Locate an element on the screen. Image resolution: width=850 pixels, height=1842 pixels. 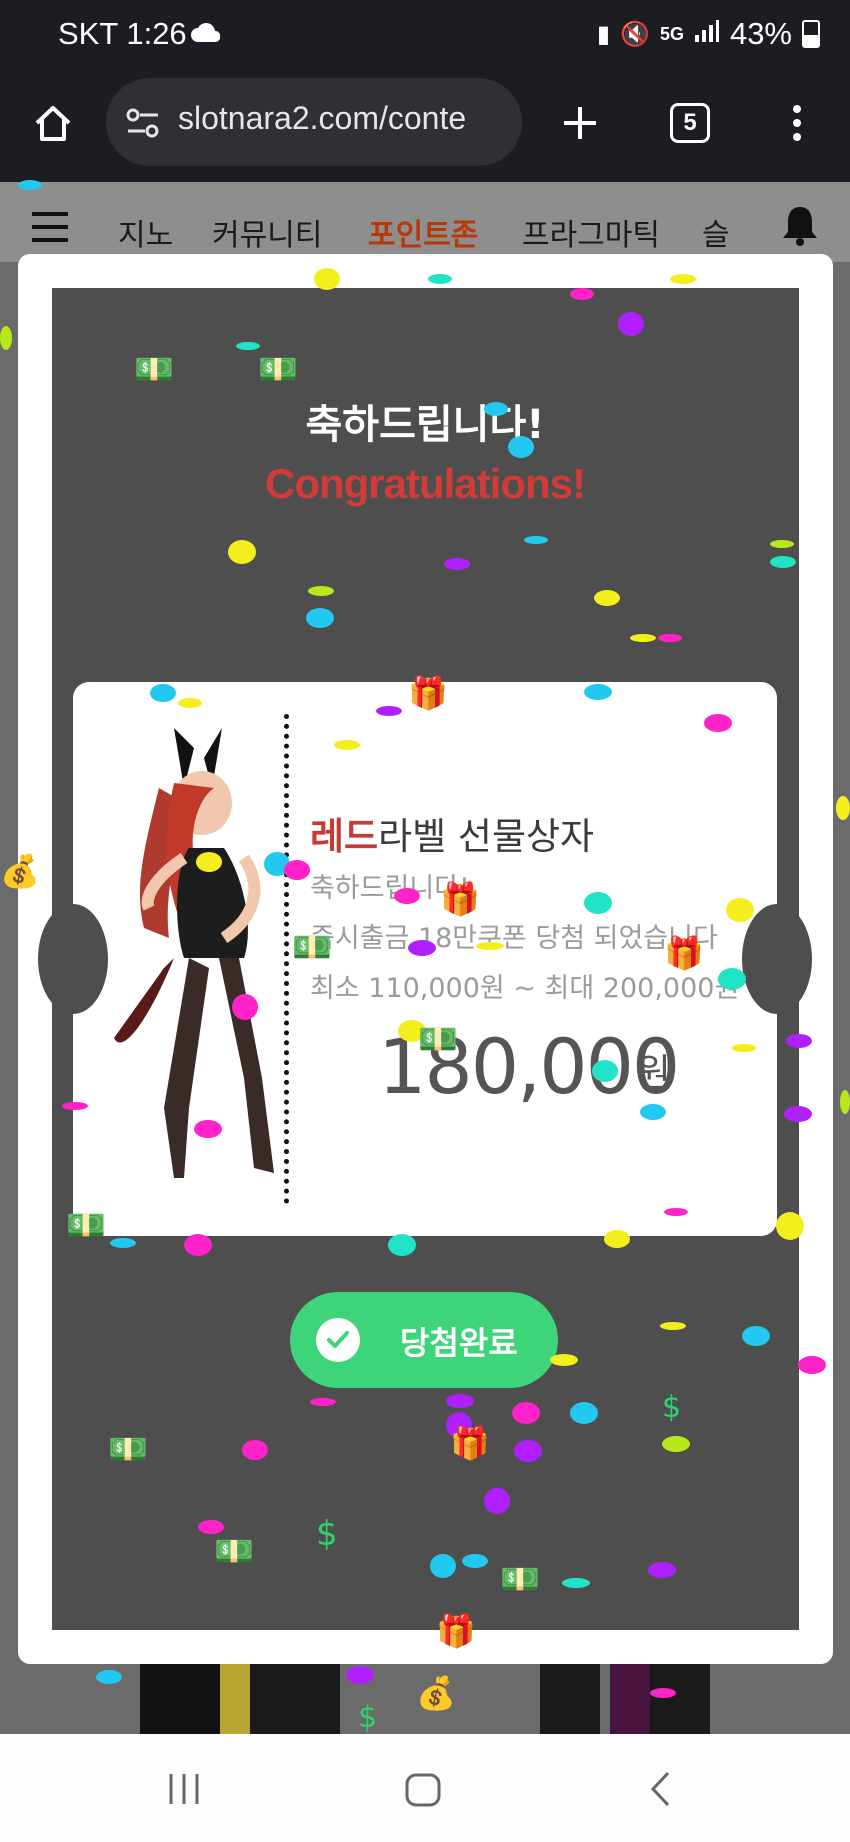
home-icon is located at coordinates (53, 123).